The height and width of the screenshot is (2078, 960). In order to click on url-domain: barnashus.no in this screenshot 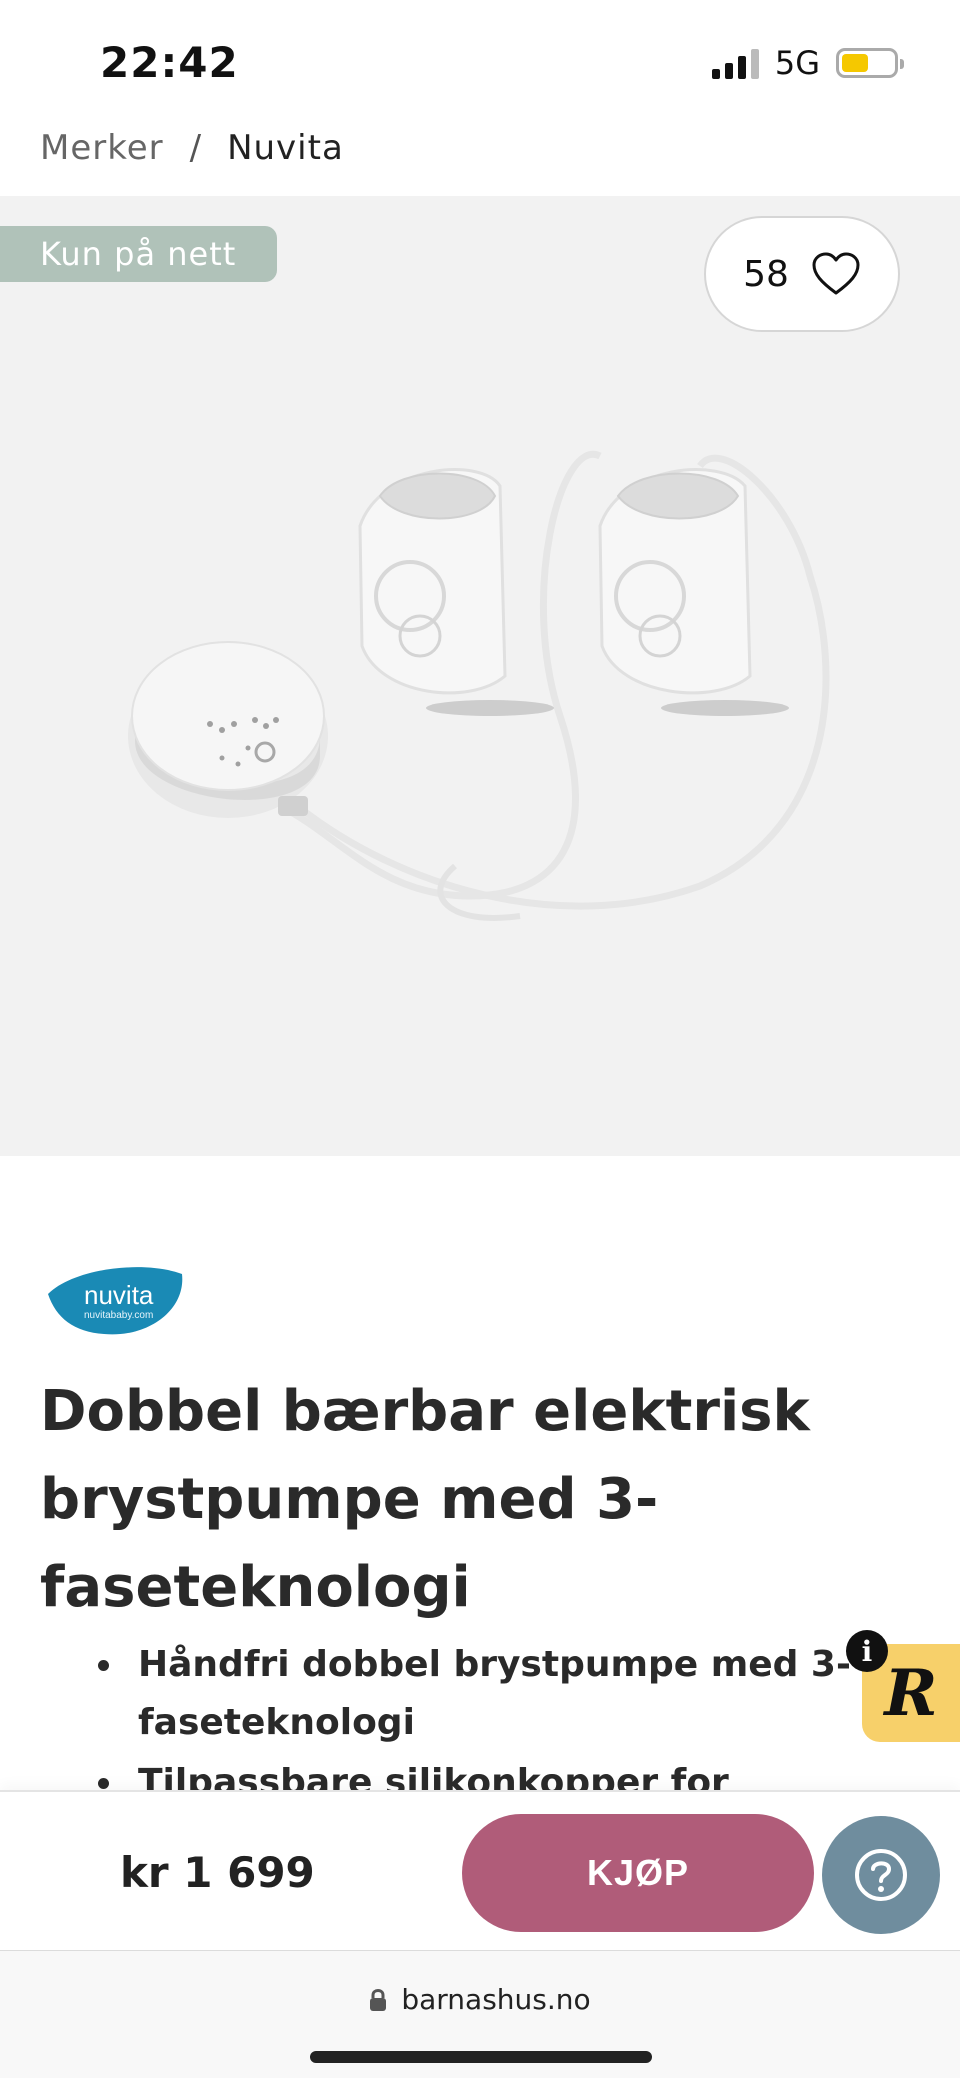, I will do `click(496, 1999)`.